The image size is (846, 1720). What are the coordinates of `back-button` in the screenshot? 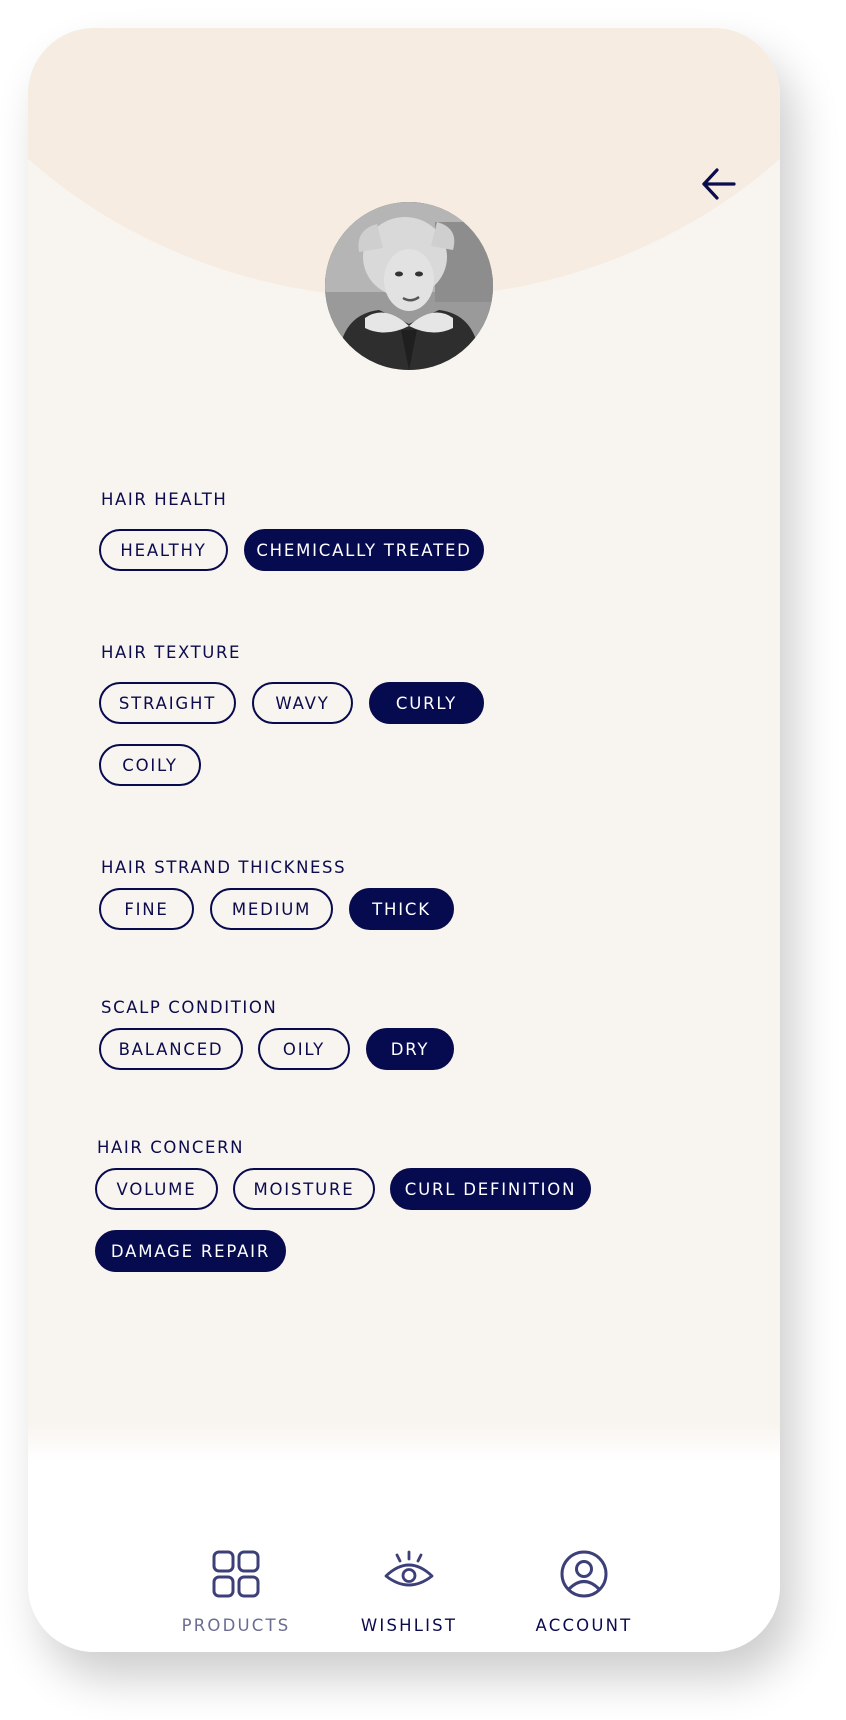 It's located at (720, 184).